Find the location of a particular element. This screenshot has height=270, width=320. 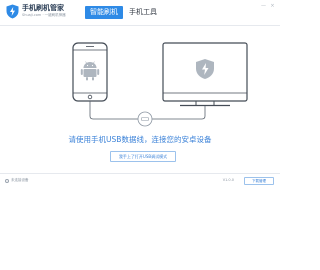

minimize-icon: — is located at coordinates (263, 6).